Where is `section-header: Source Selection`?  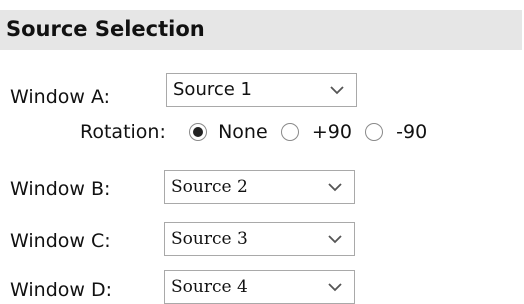 section-header: Source Selection is located at coordinates (261, 30).